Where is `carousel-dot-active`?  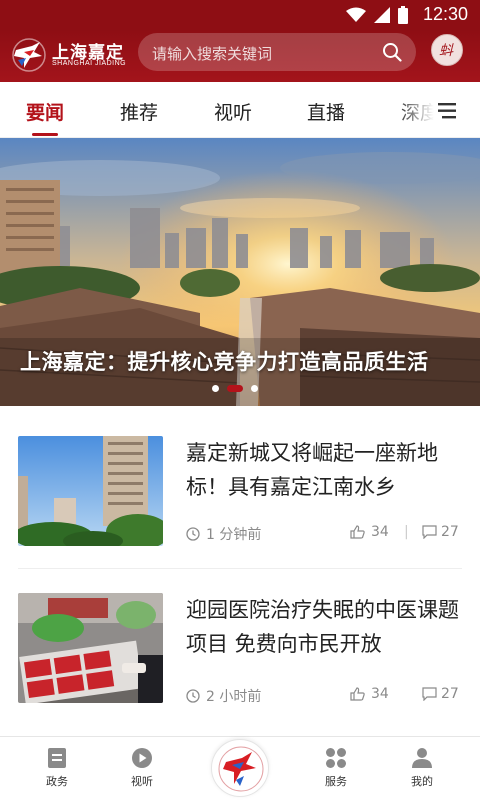 carousel-dot-active is located at coordinates (235, 388).